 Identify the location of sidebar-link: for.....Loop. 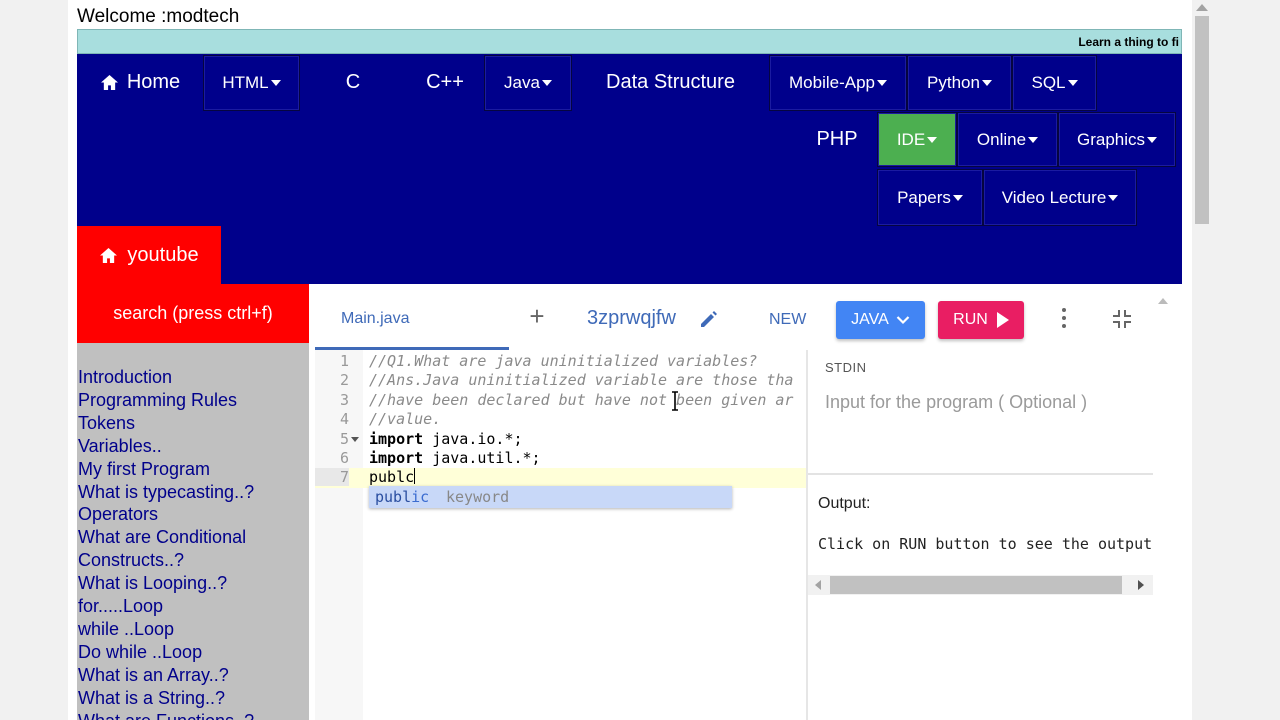
(192, 606).